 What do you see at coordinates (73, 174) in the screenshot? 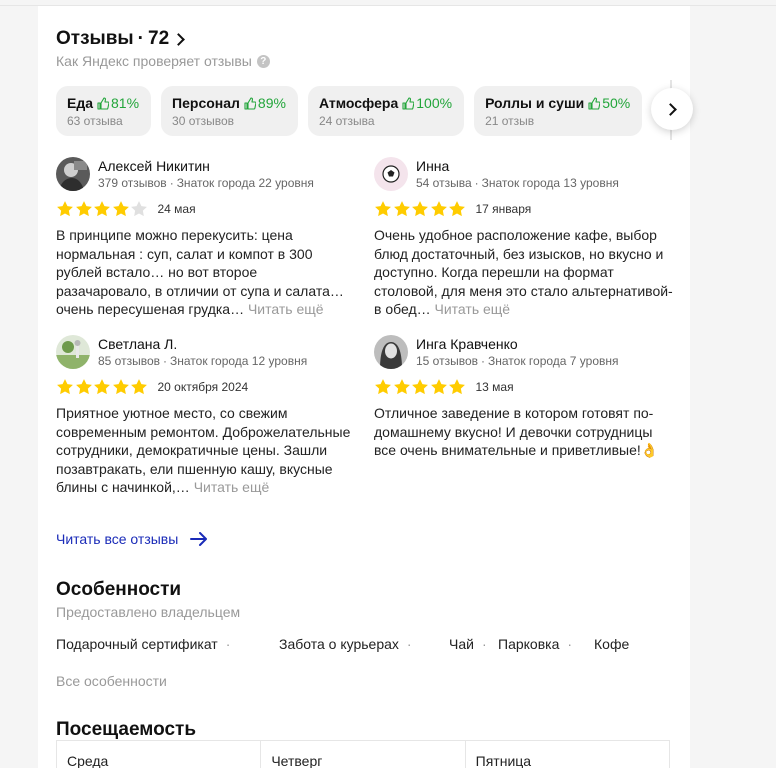
I see `user-photo-icon` at bounding box center [73, 174].